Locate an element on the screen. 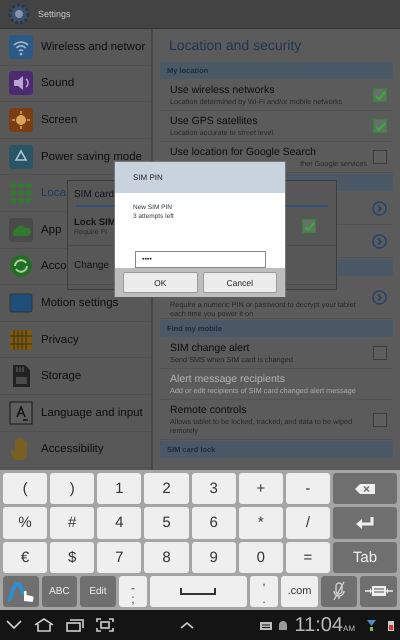 The height and width of the screenshot is (640, 400). dialog-title: SIM card is located at coordinates (94, 194).